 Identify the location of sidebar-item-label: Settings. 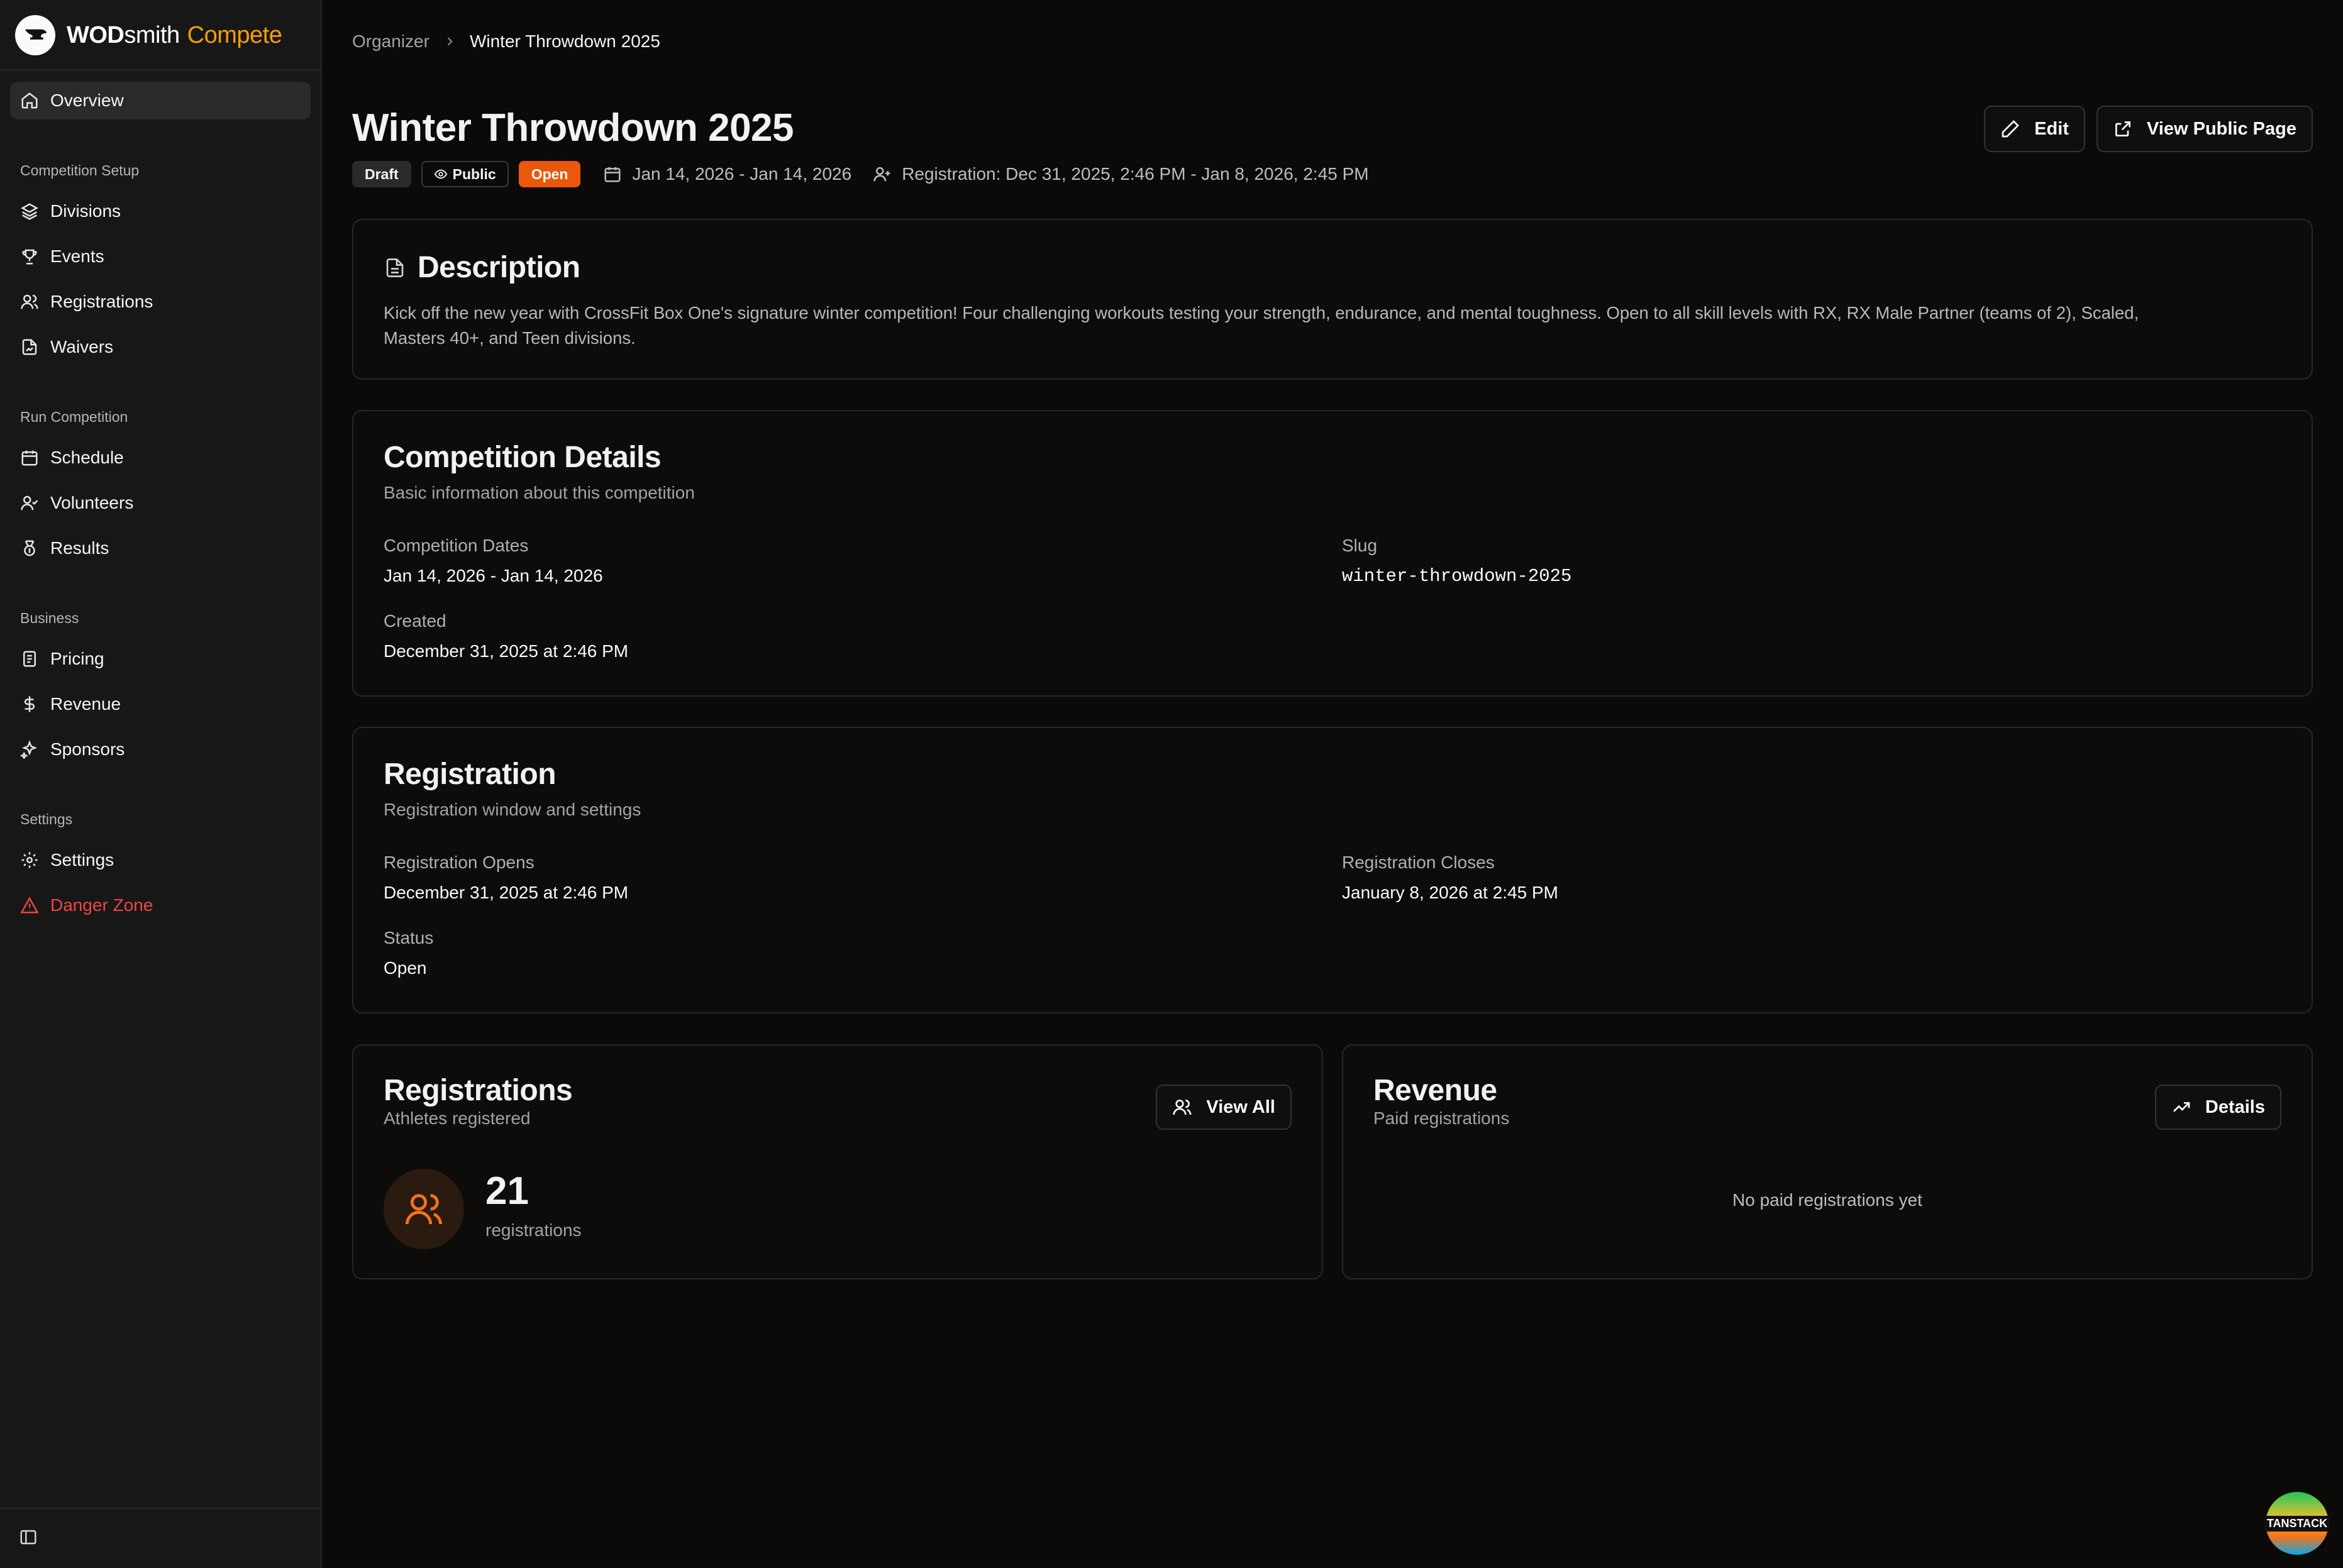
(82, 860).